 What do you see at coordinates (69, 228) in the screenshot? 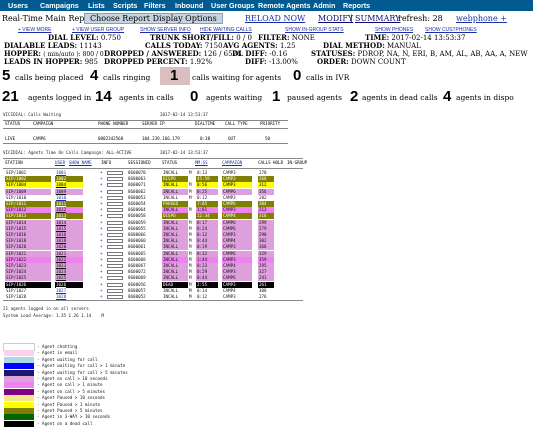
I see `user-link: 1015` at bounding box center [69, 228].